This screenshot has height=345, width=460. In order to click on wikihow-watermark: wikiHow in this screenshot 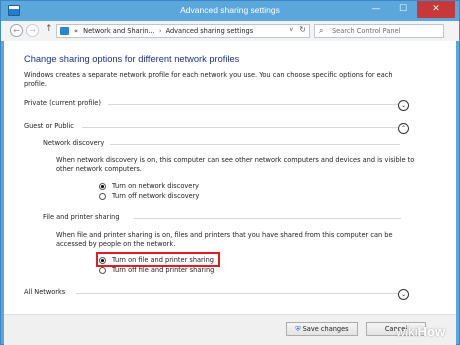, I will do `click(420, 331)`.